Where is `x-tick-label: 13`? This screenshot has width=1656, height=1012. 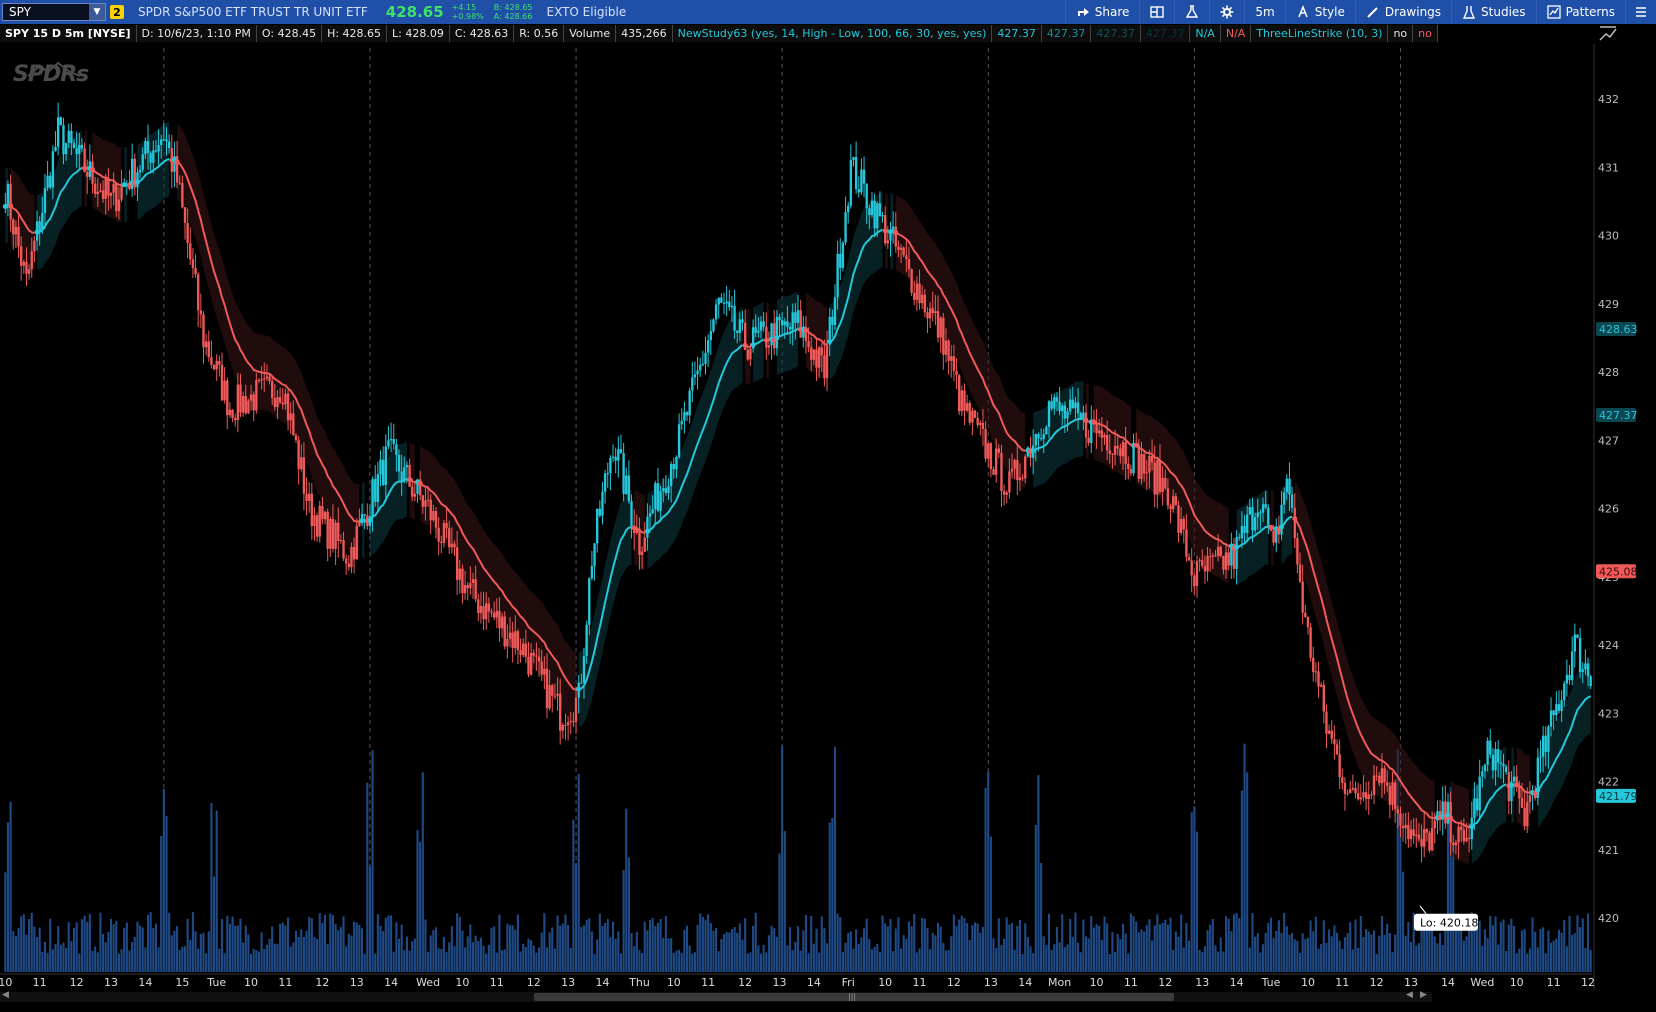
x-tick-label: 13 is located at coordinates (568, 982).